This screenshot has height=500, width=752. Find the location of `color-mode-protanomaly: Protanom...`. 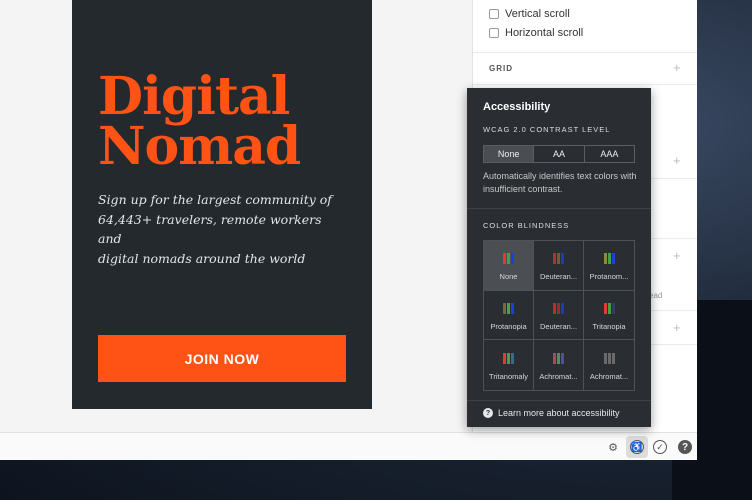

color-mode-protanomaly: Protanom... is located at coordinates (609, 266).